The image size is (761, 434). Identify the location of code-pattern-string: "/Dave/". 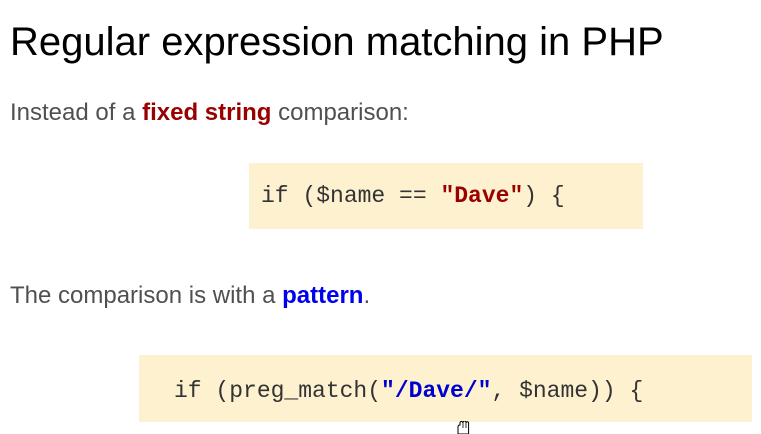
(436, 391).